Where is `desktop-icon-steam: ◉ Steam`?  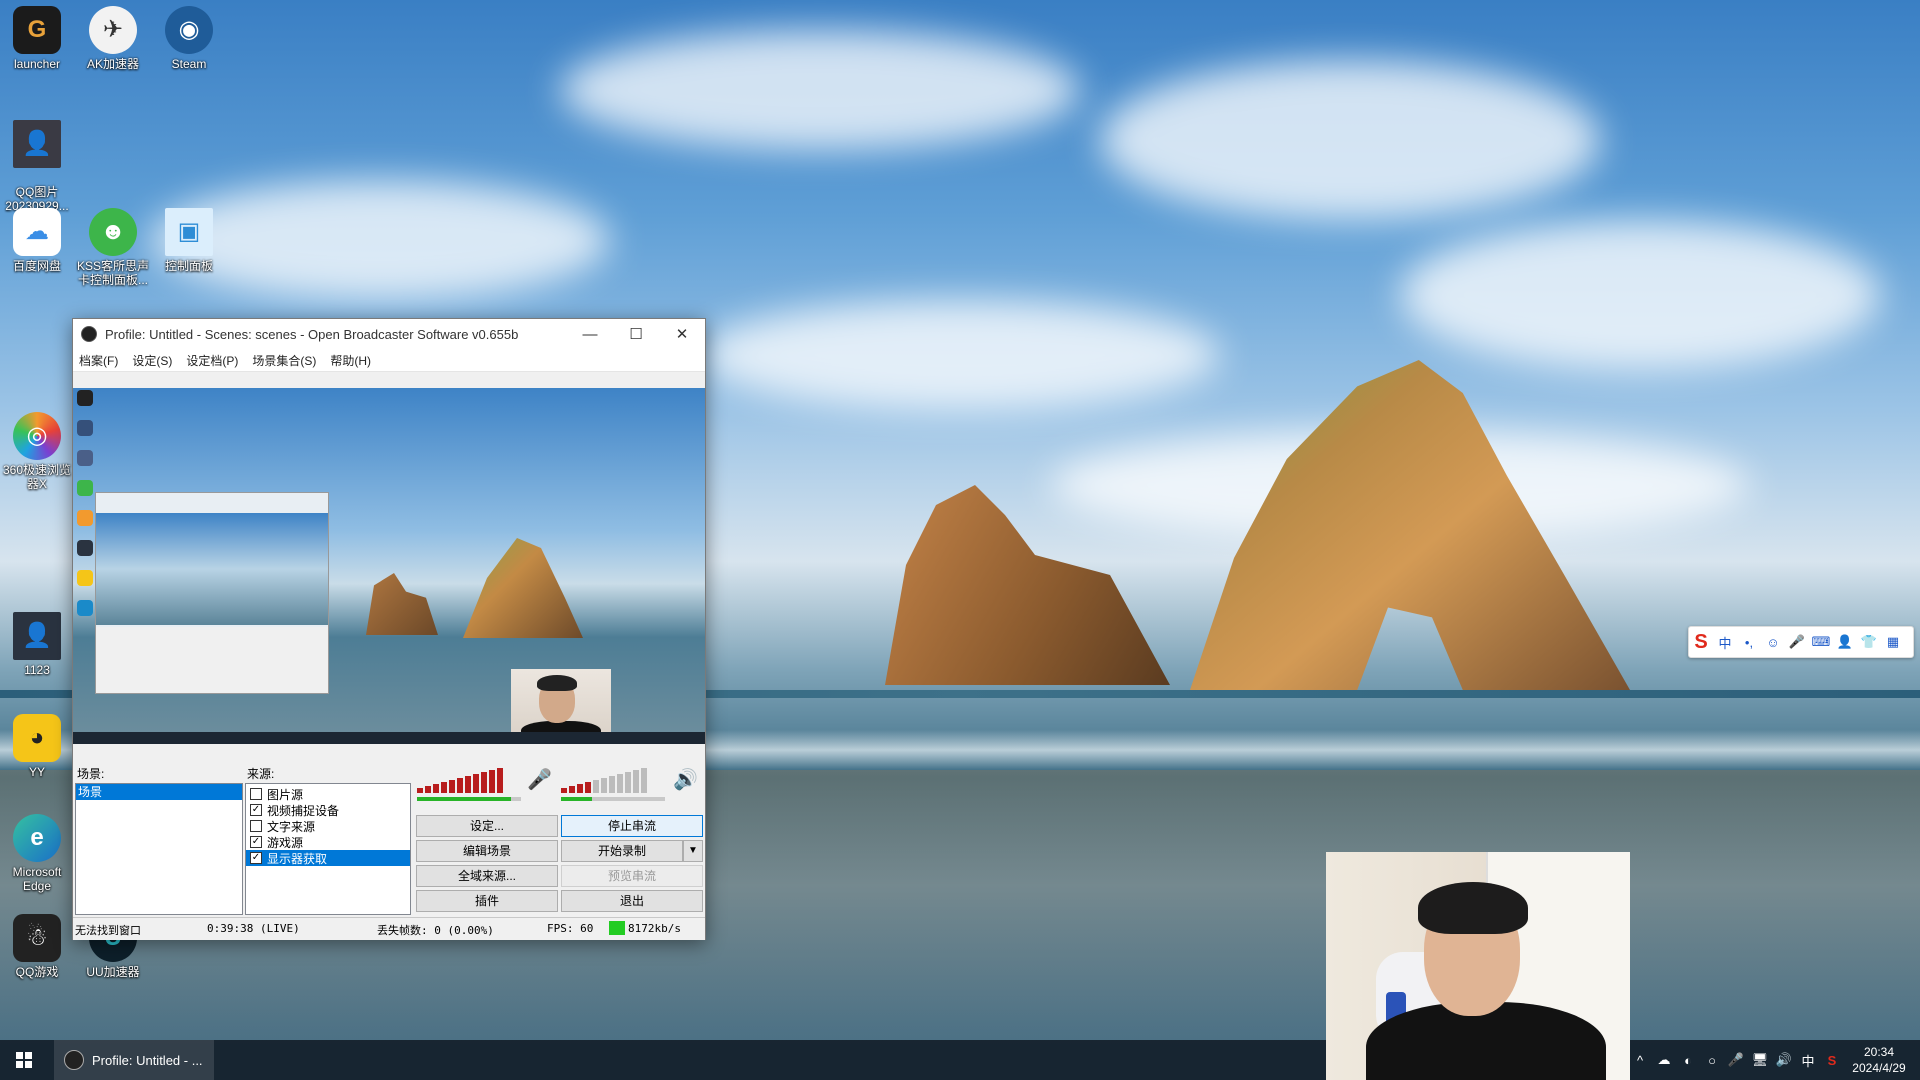
desktop-icon-steam: ◉ Steam is located at coordinates (189, 38).